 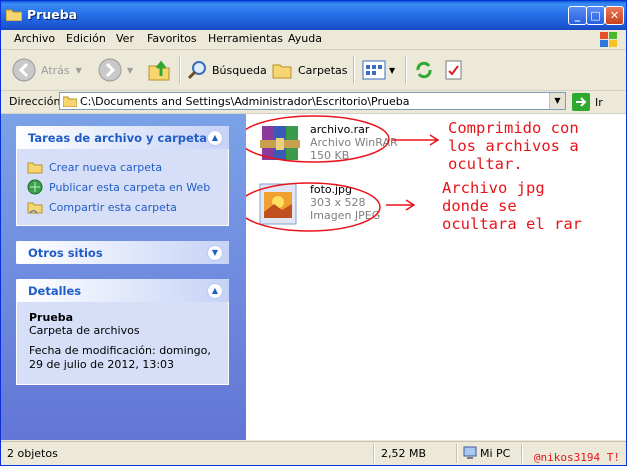 I want to click on back-button: Atrás ▼, so click(x=46, y=70).